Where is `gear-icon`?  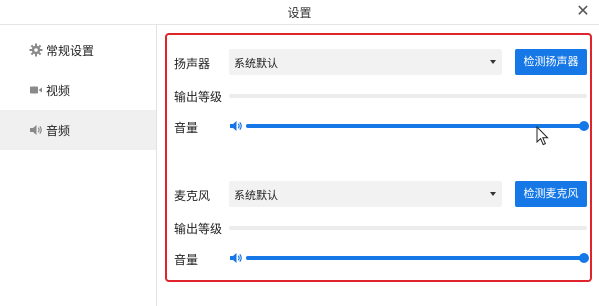
gear-icon is located at coordinates (36, 50).